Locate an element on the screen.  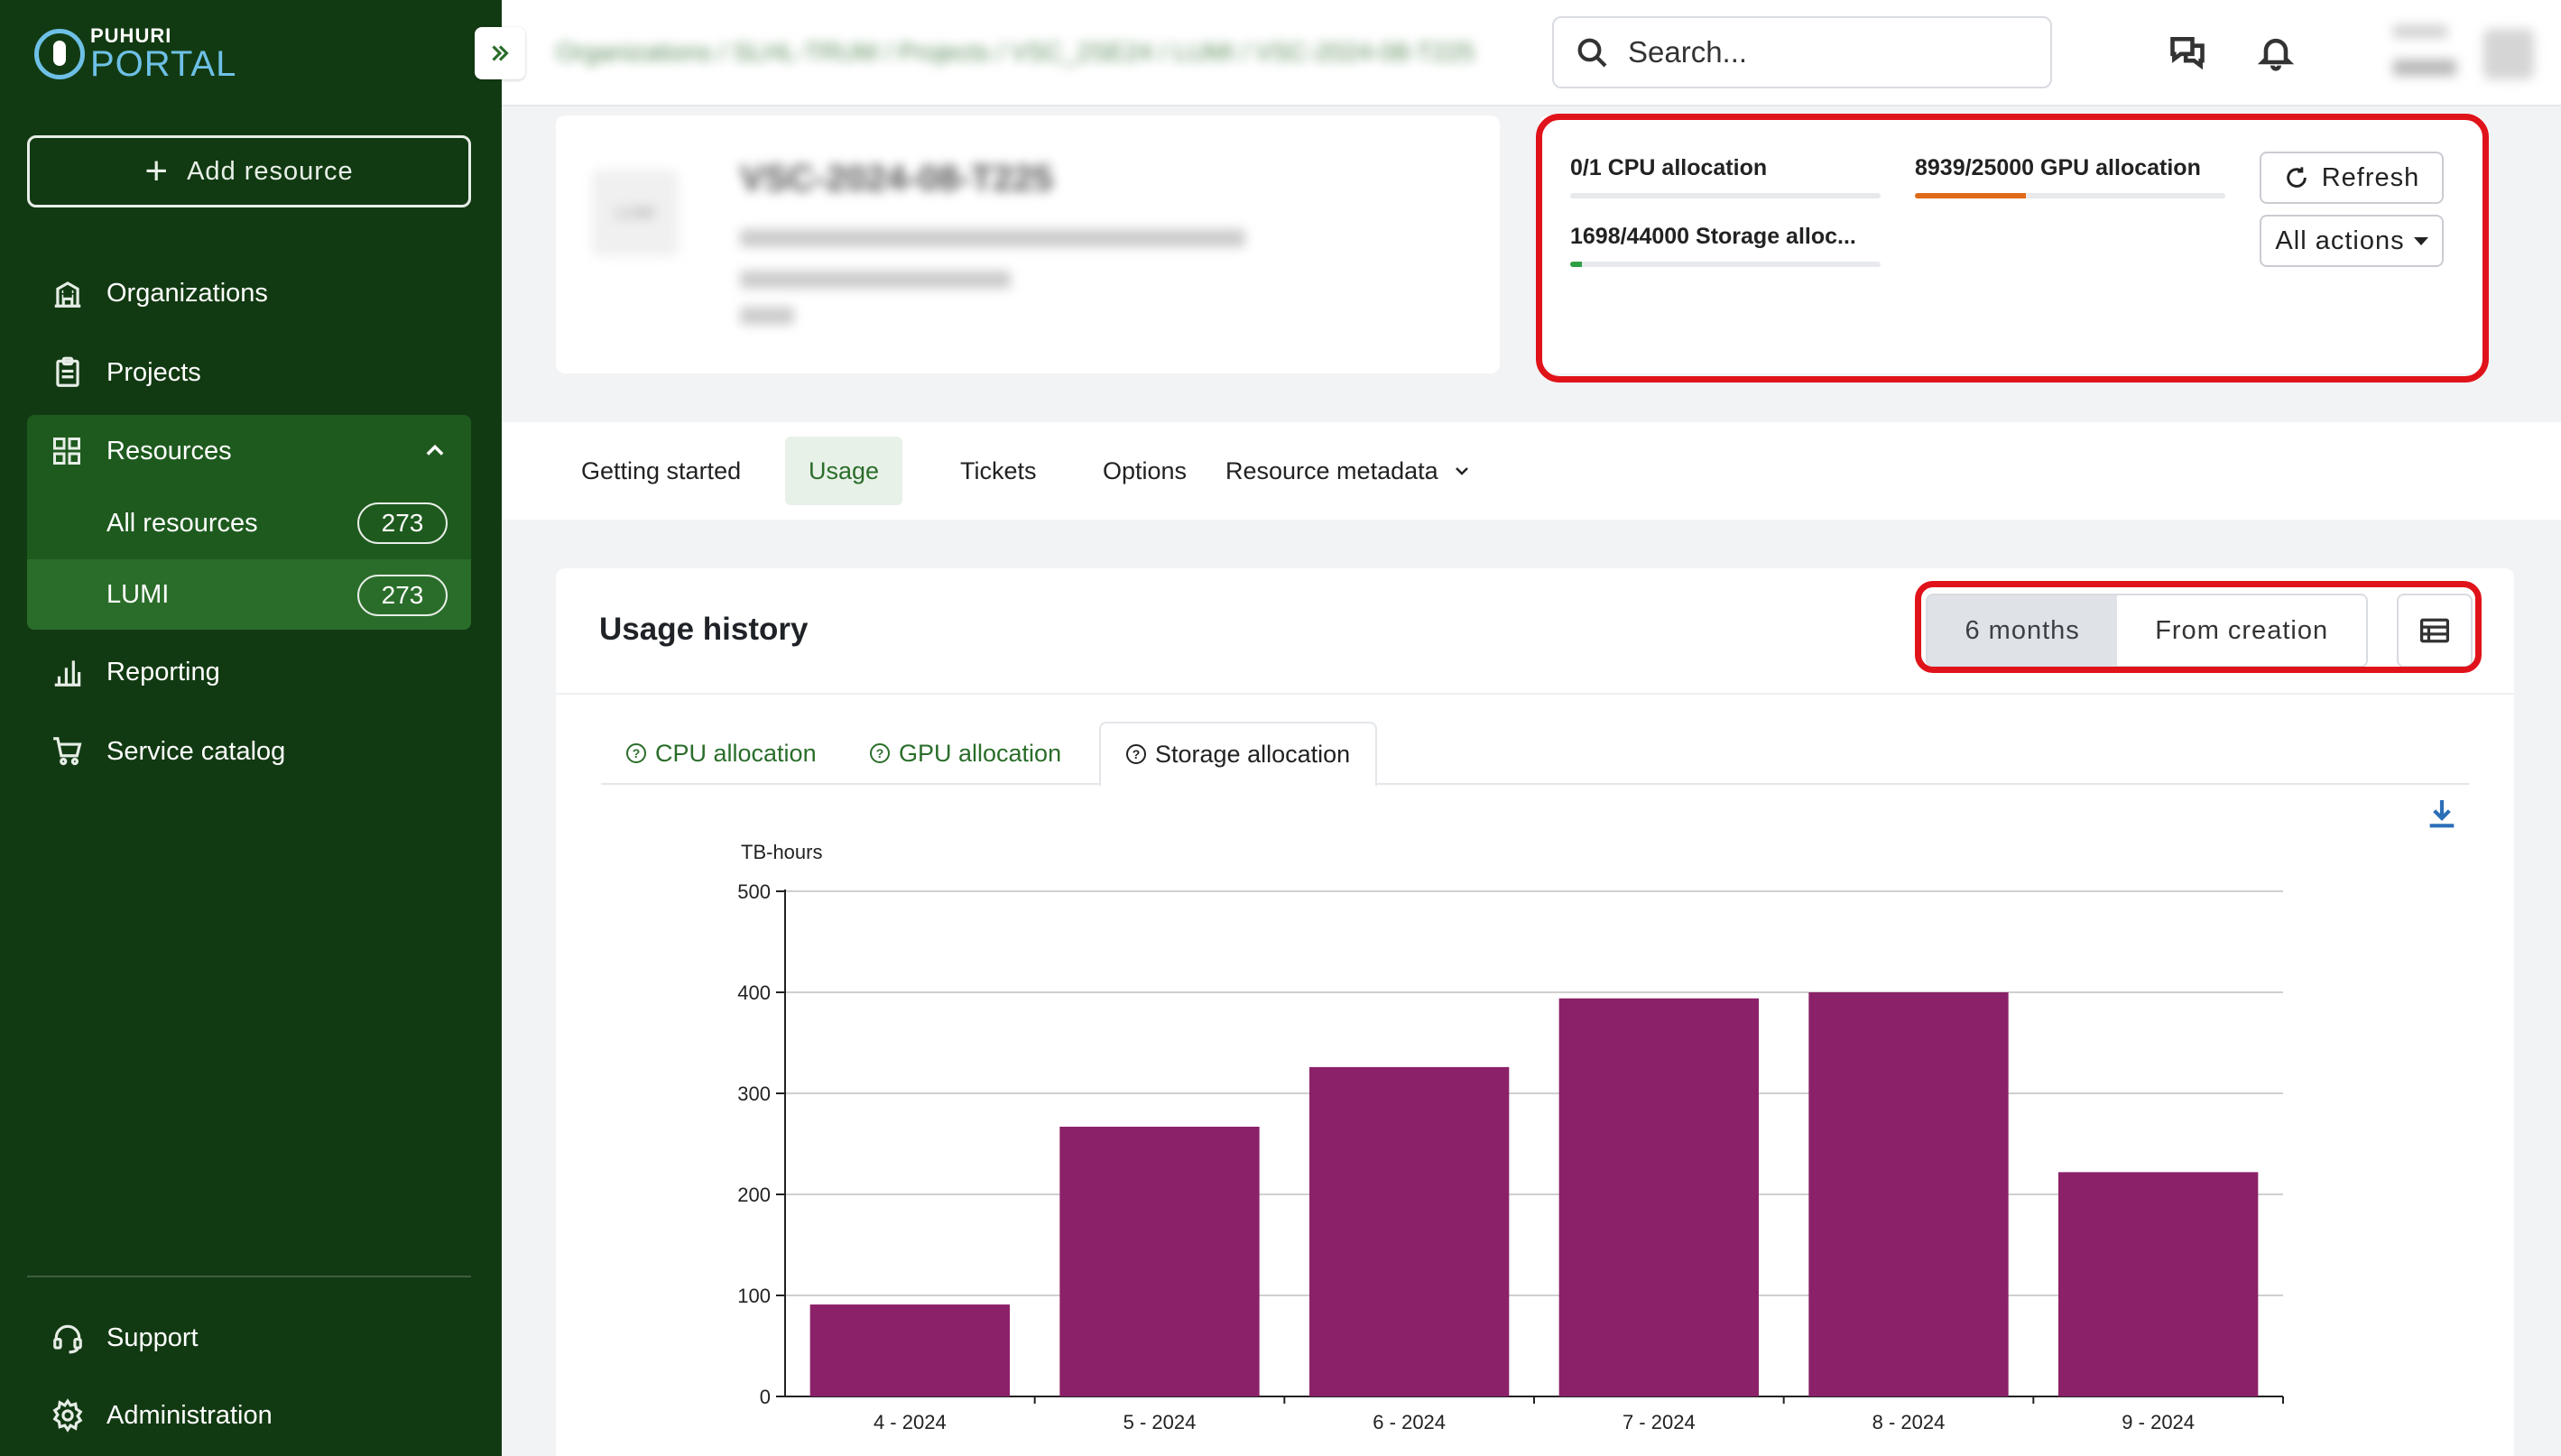
sidebar-item-resources: Resources is located at coordinates (249, 451).